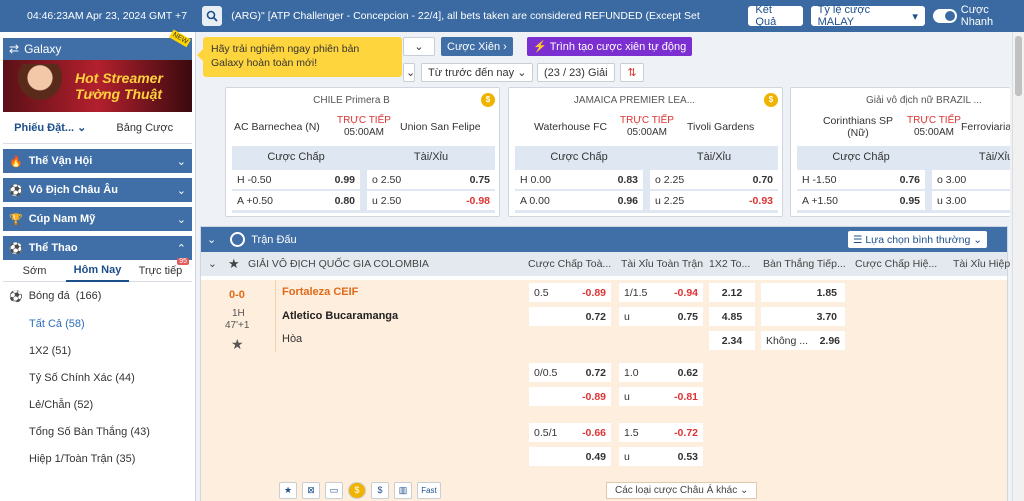 The width and height of the screenshot is (1024, 501). Describe the element at coordinates (97, 404) in the screenshot. I see `sidebar-item-odd-even: Lẻ/Chẵn (52)` at that location.